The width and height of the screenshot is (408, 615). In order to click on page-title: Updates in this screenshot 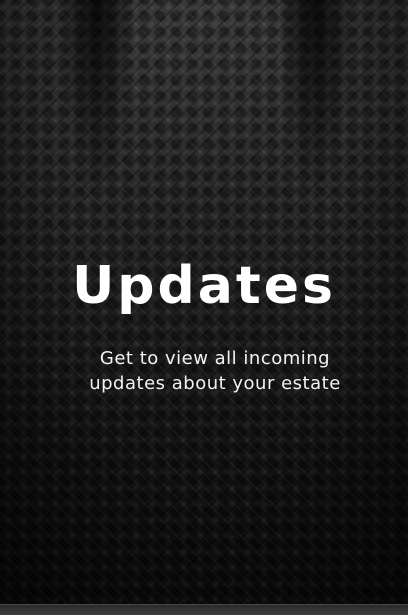, I will do `click(204, 286)`.